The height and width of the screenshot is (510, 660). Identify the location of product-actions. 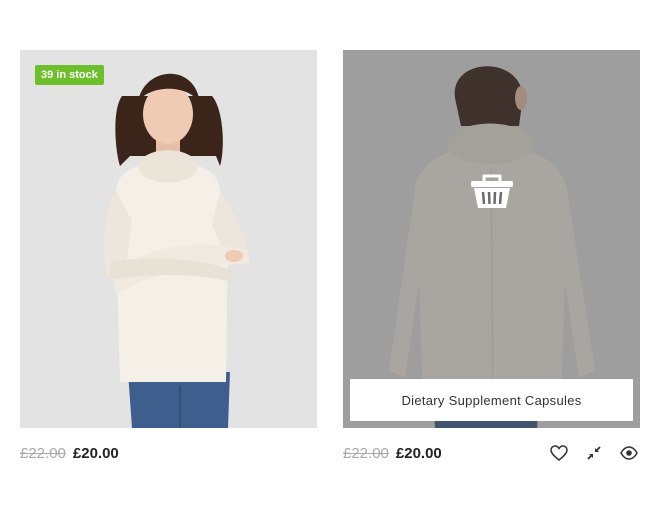
(594, 453).